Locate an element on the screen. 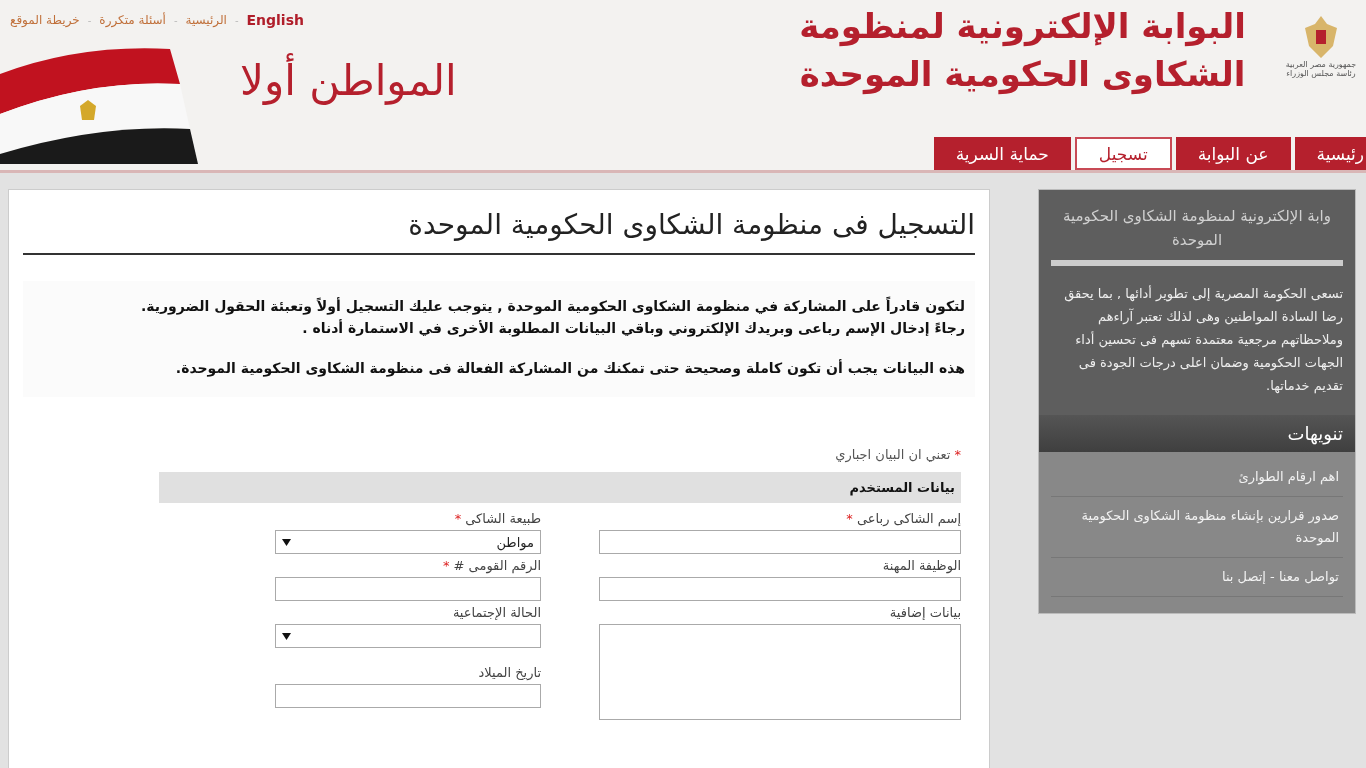 The image size is (1366, 768). field-label: تاريخ الميلاد is located at coordinates (509, 672).